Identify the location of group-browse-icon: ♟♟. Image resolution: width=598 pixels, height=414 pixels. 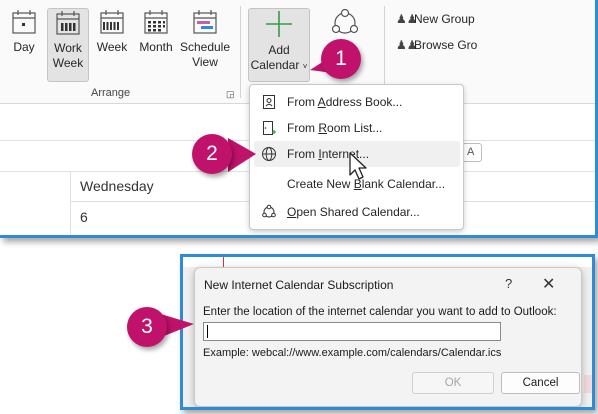
(407, 45).